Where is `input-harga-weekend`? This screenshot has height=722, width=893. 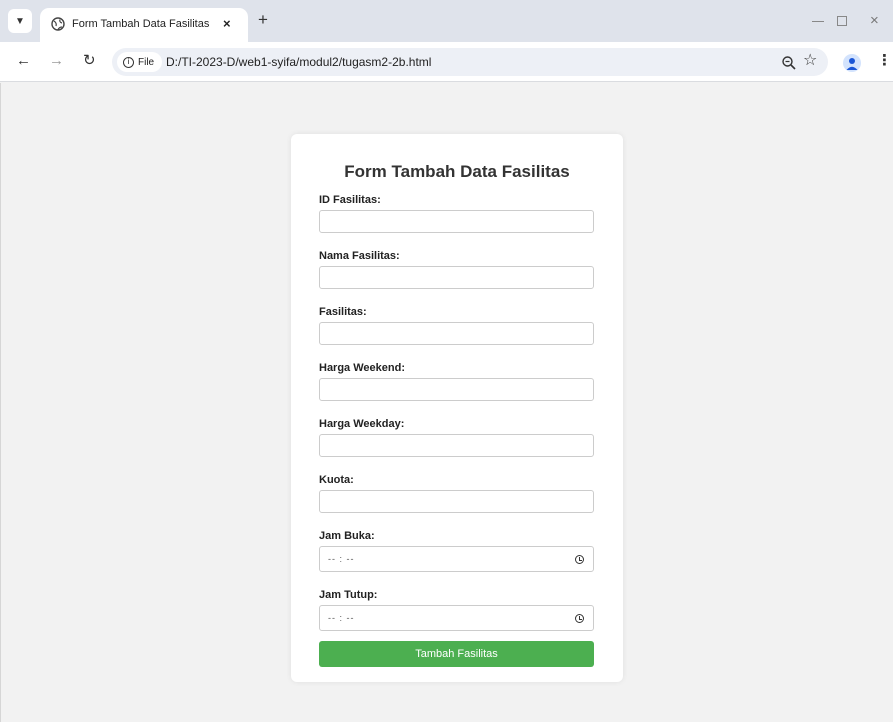 input-harga-weekend is located at coordinates (456, 389).